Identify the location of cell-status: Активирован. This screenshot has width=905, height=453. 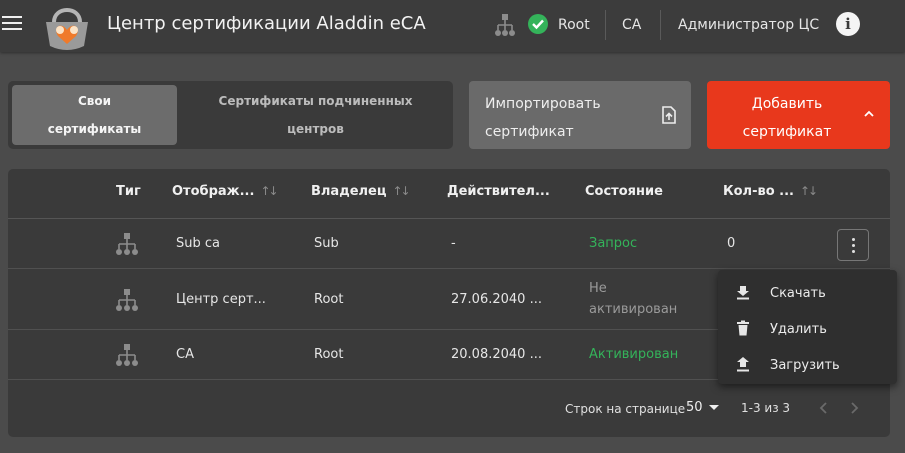
(634, 354).